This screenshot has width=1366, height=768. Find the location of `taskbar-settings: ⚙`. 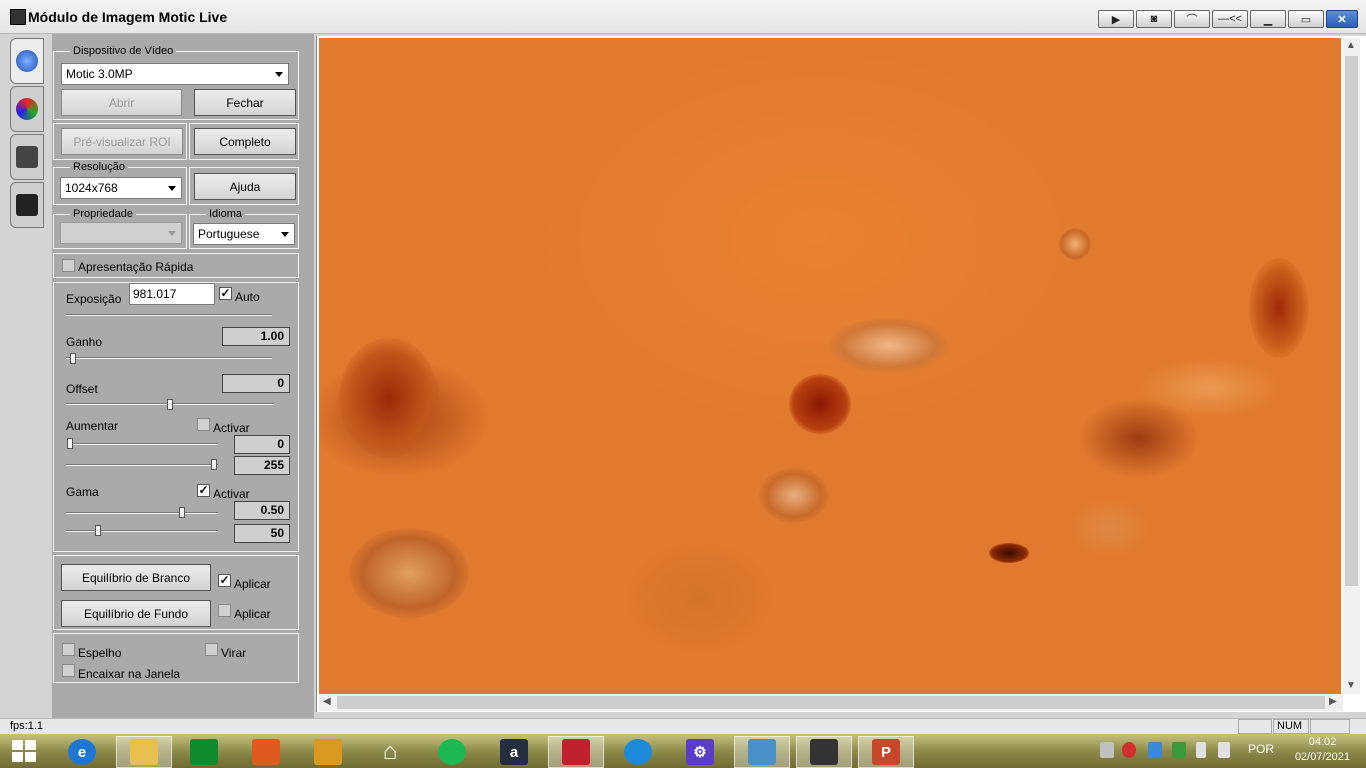

taskbar-settings: ⚙ is located at coordinates (700, 752).